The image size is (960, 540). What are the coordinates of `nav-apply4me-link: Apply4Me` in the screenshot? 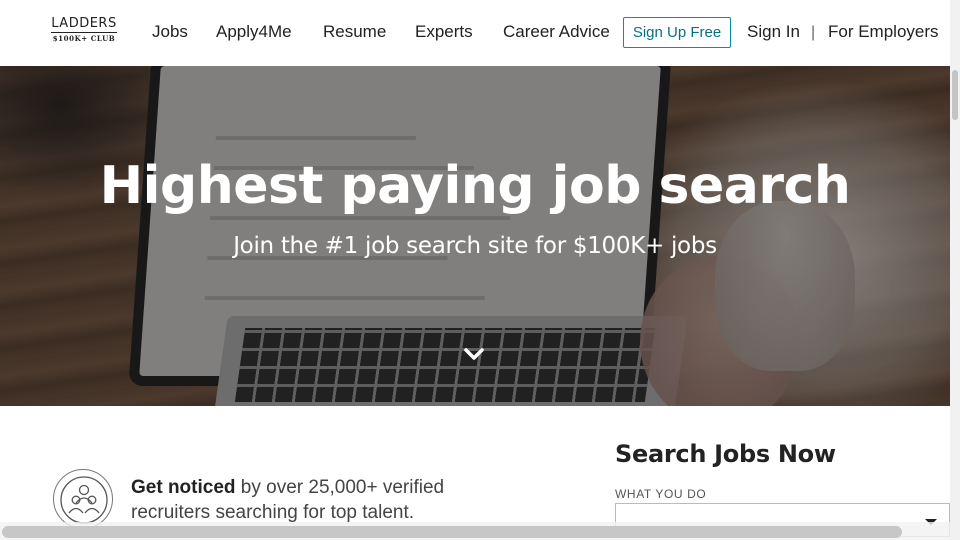 It's located at (254, 32).